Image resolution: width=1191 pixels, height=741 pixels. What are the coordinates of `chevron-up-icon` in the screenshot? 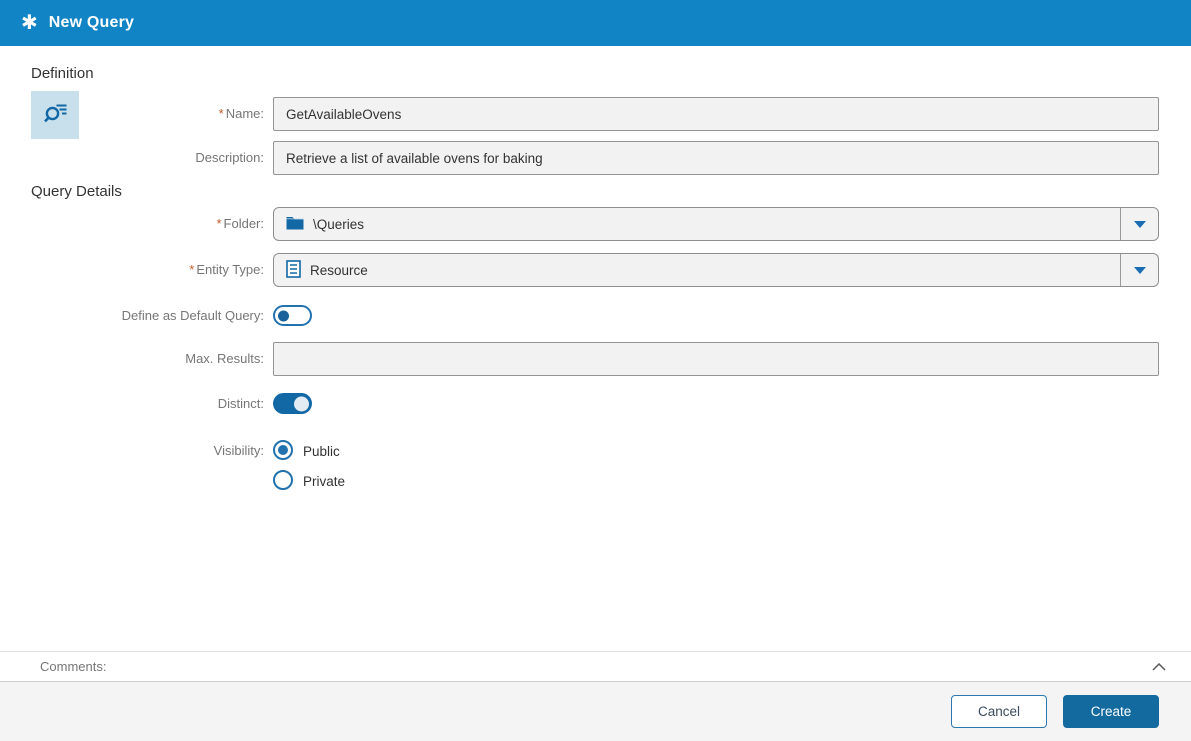 It's located at (1159, 666).